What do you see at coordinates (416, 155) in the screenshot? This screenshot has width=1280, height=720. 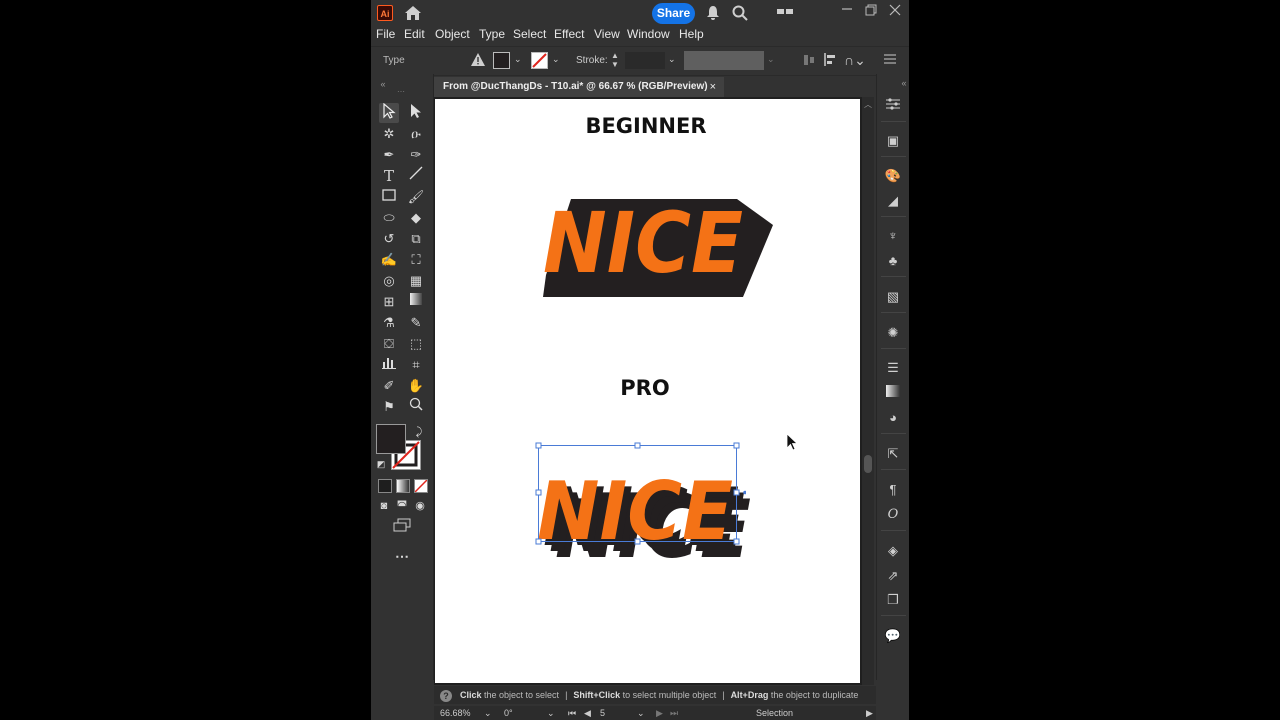 I see `curvature-tool-icon: ✑` at bounding box center [416, 155].